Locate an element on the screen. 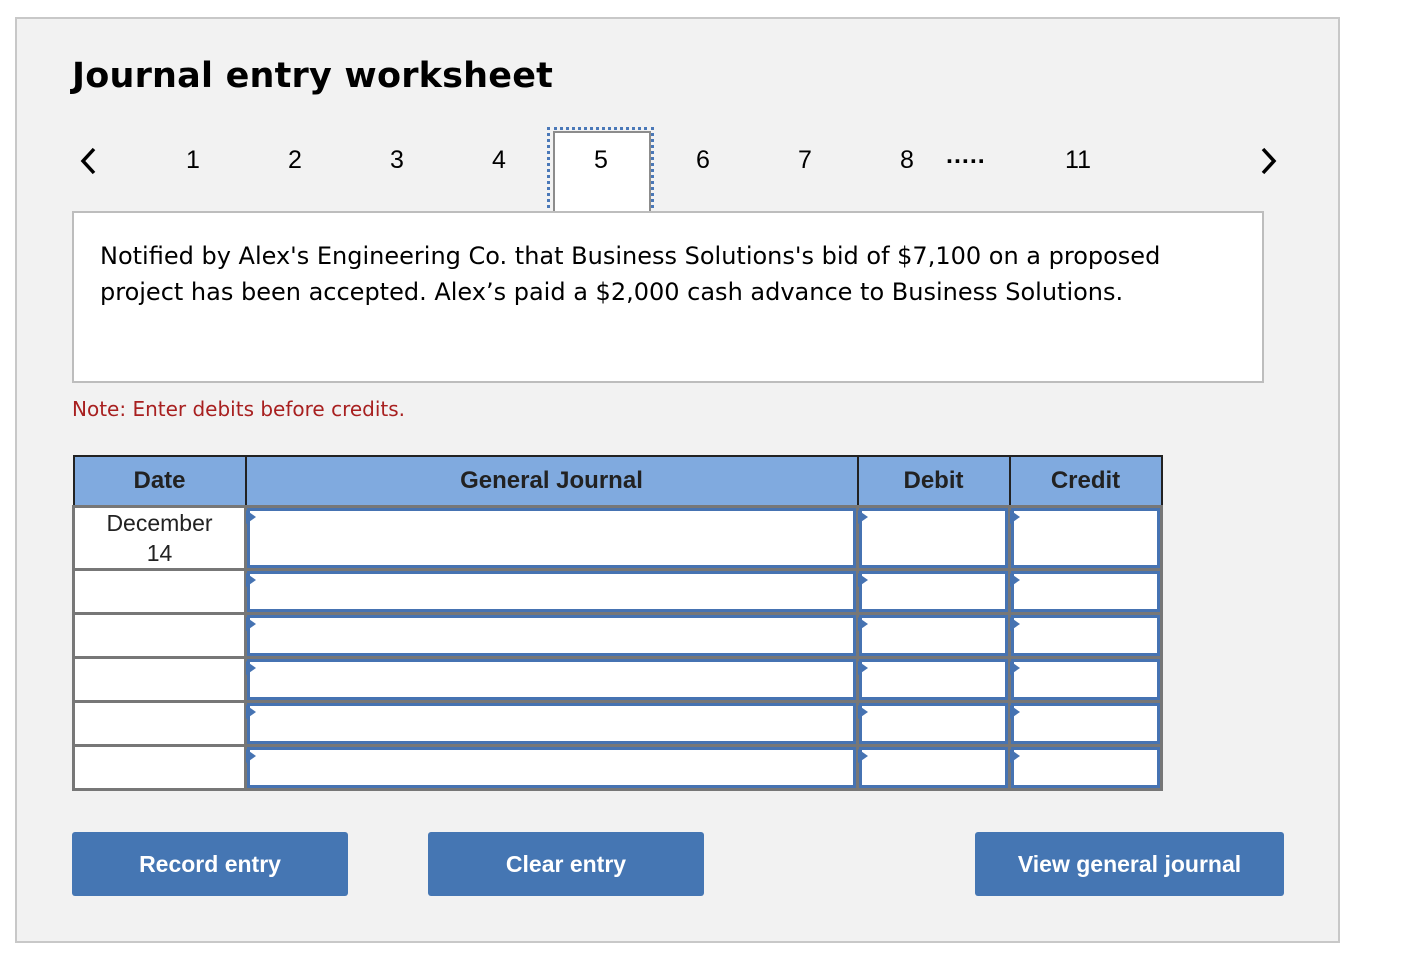  page-1: 1 is located at coordinates (193, 160).